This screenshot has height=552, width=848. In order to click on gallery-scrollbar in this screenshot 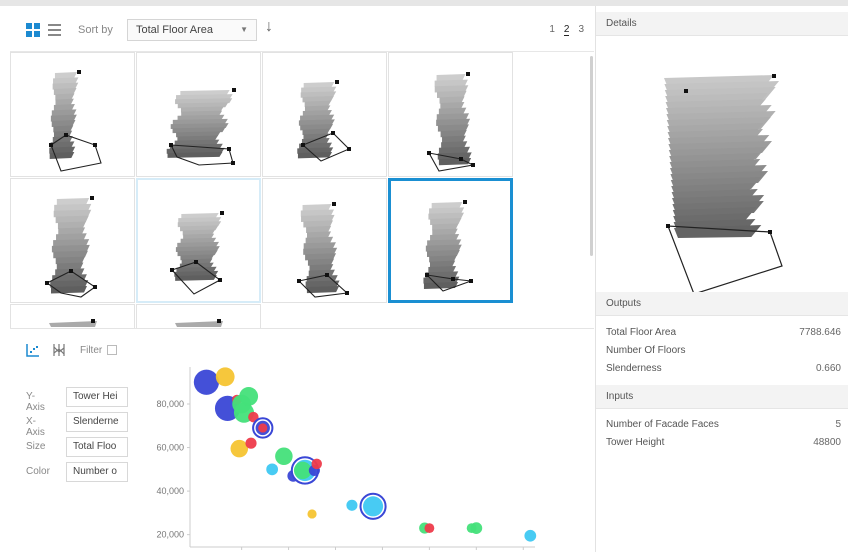, I will do `click(591, 156)`.